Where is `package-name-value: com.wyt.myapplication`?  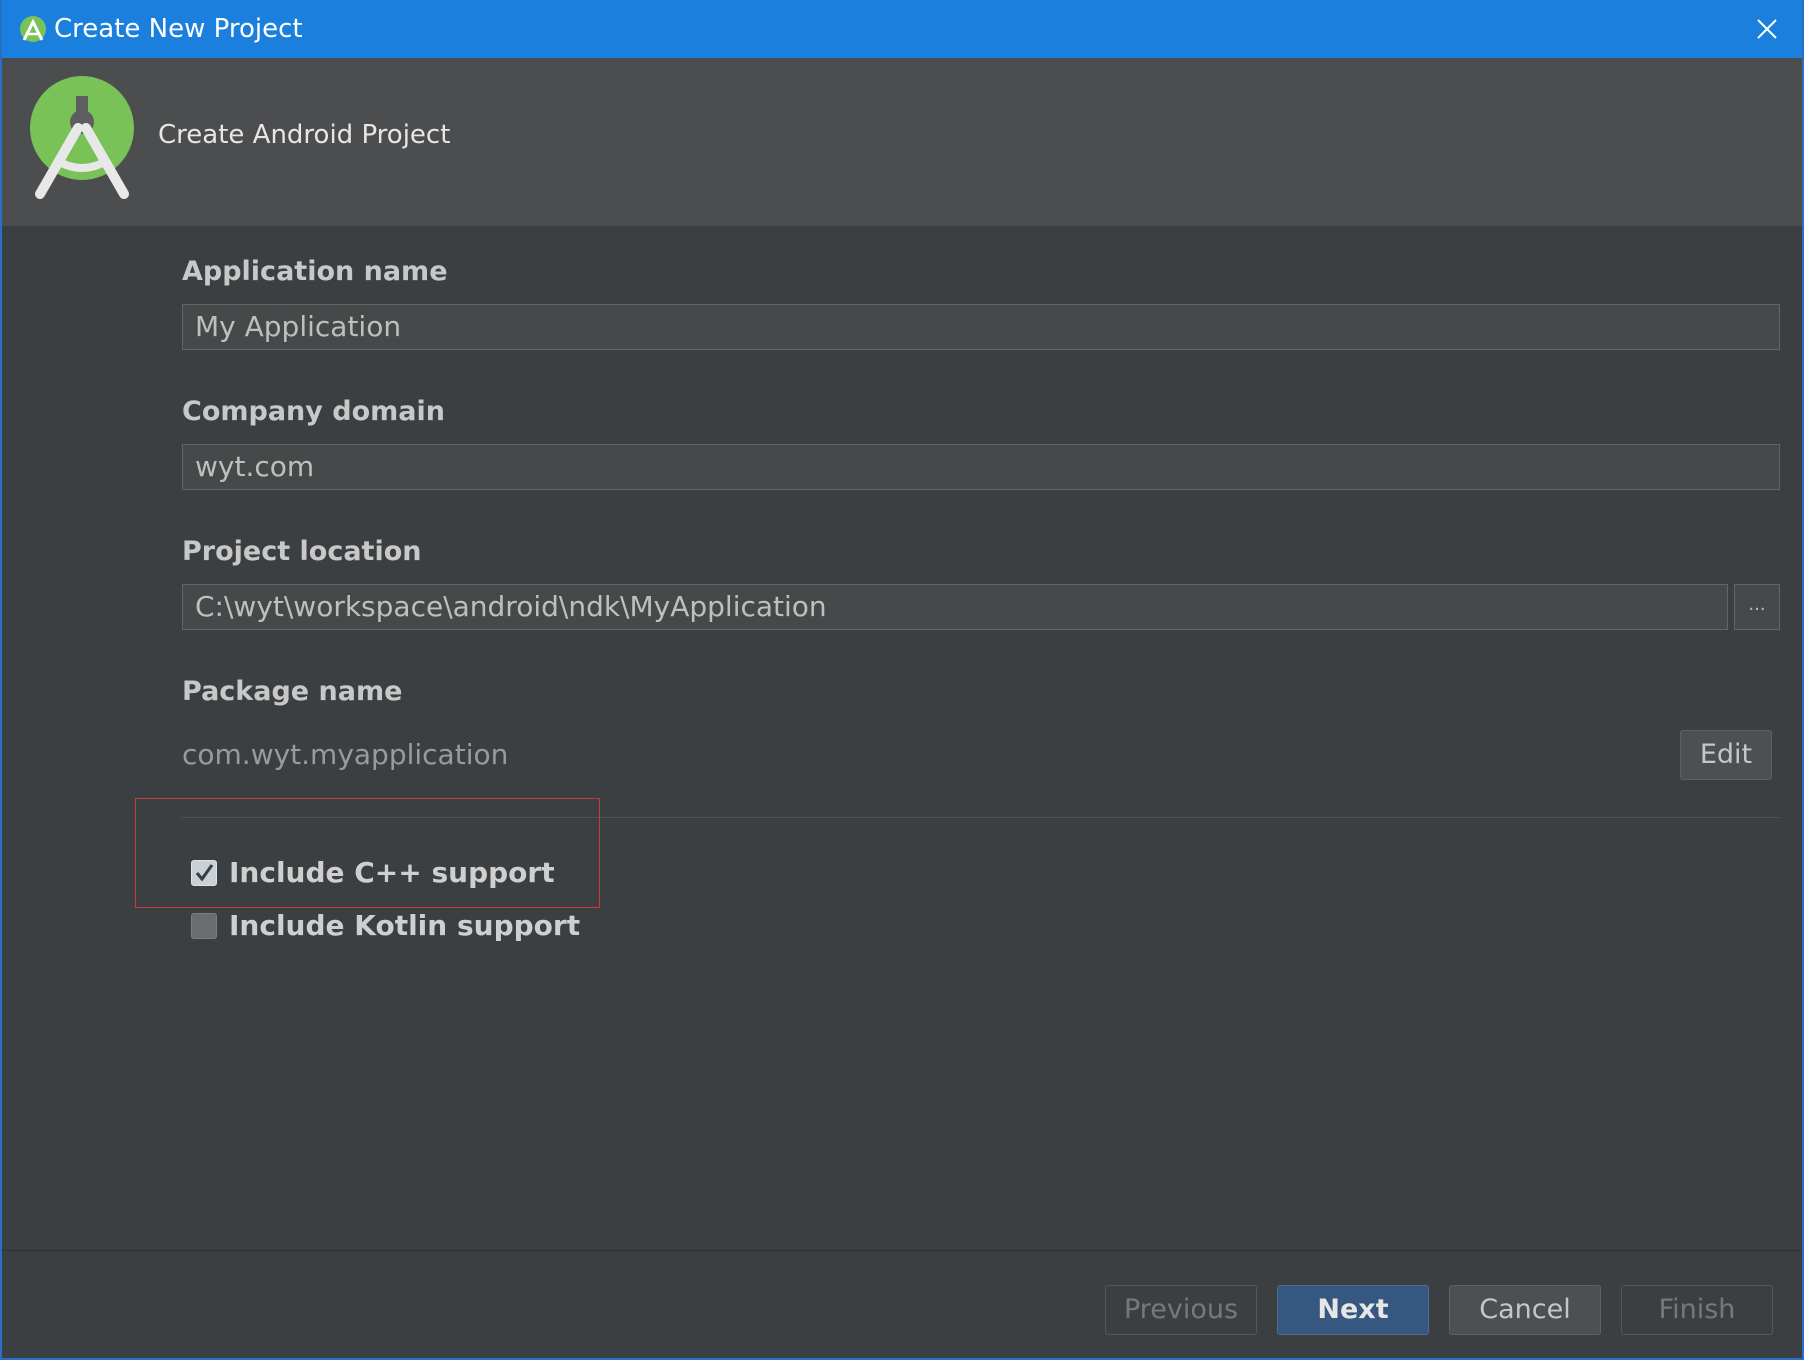 package-name-value: com.wyt.myapplication is located at coordinates (345, 754).